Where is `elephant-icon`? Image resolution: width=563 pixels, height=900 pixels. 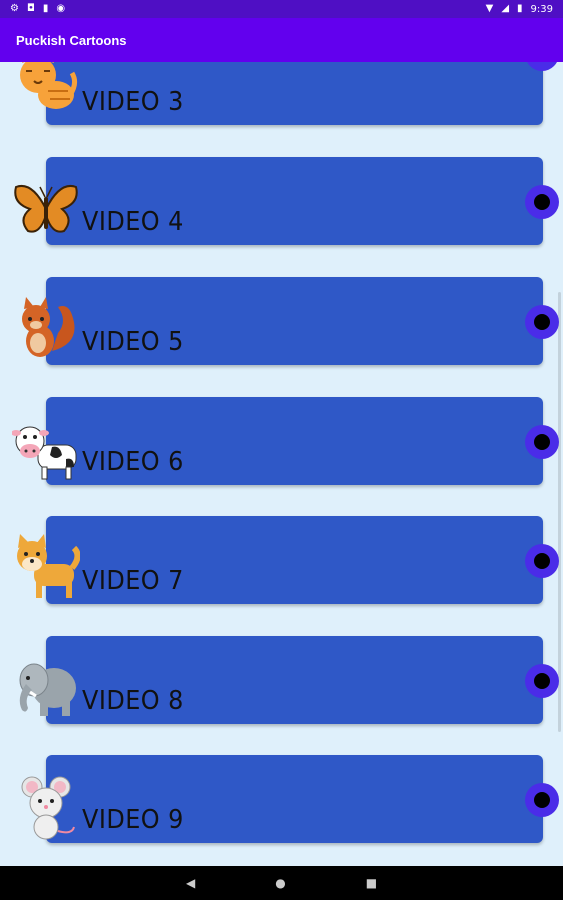
elephant-icon is located at coordinates (47, 689).